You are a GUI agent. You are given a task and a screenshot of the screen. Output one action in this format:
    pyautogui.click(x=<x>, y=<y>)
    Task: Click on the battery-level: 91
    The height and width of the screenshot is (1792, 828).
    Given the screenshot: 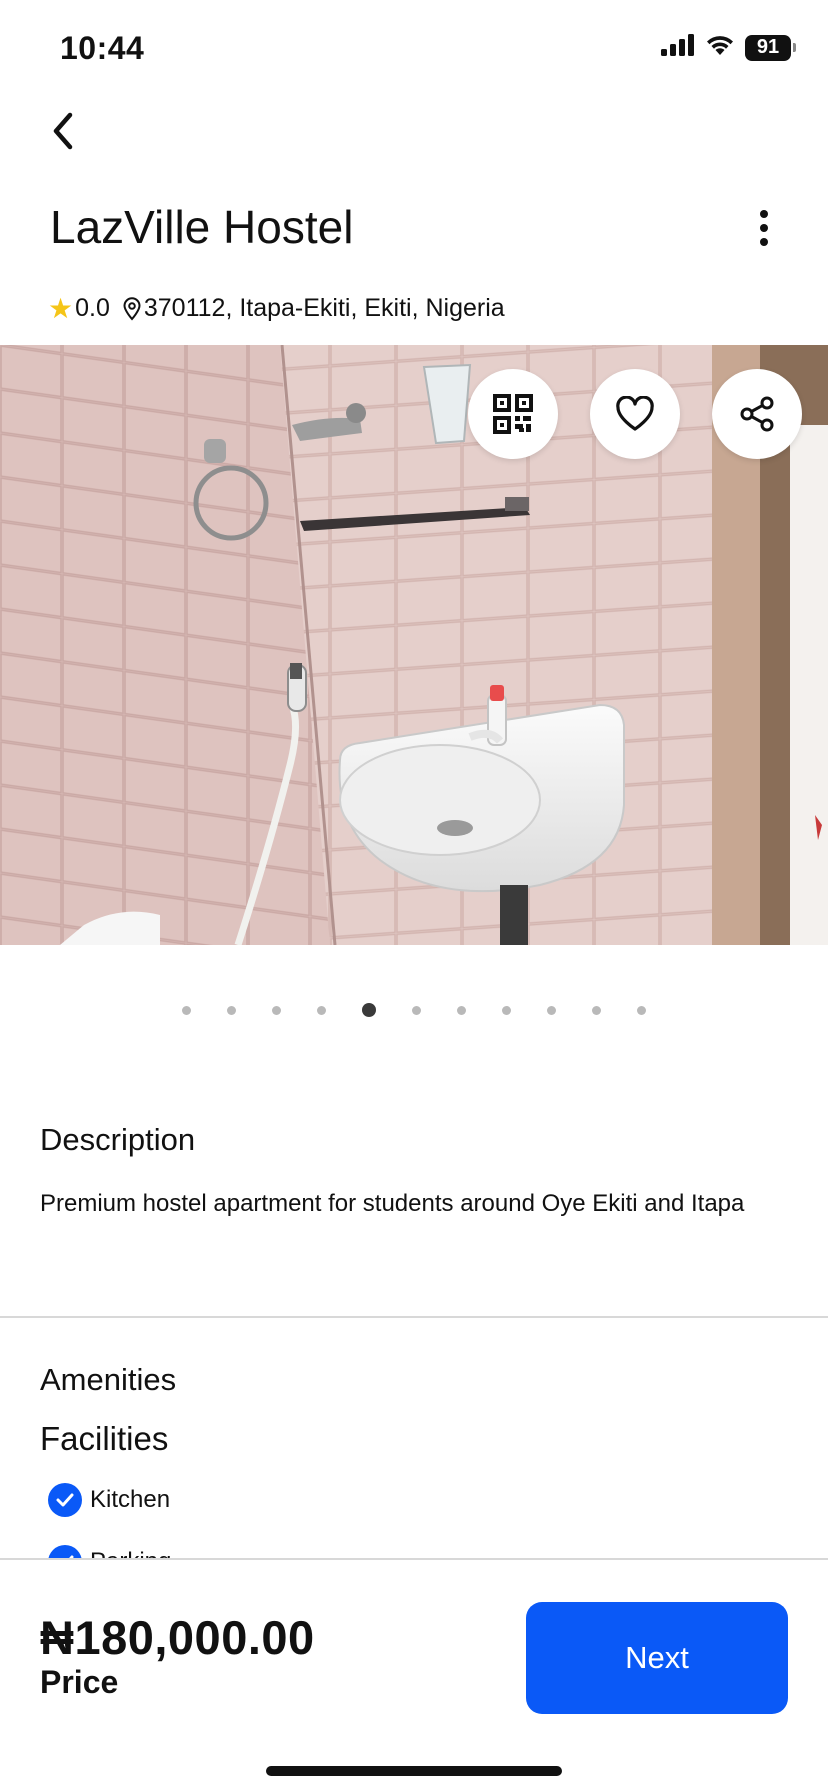 What is the action you would take?
    pyautogui.click(x=768, y=47)
    